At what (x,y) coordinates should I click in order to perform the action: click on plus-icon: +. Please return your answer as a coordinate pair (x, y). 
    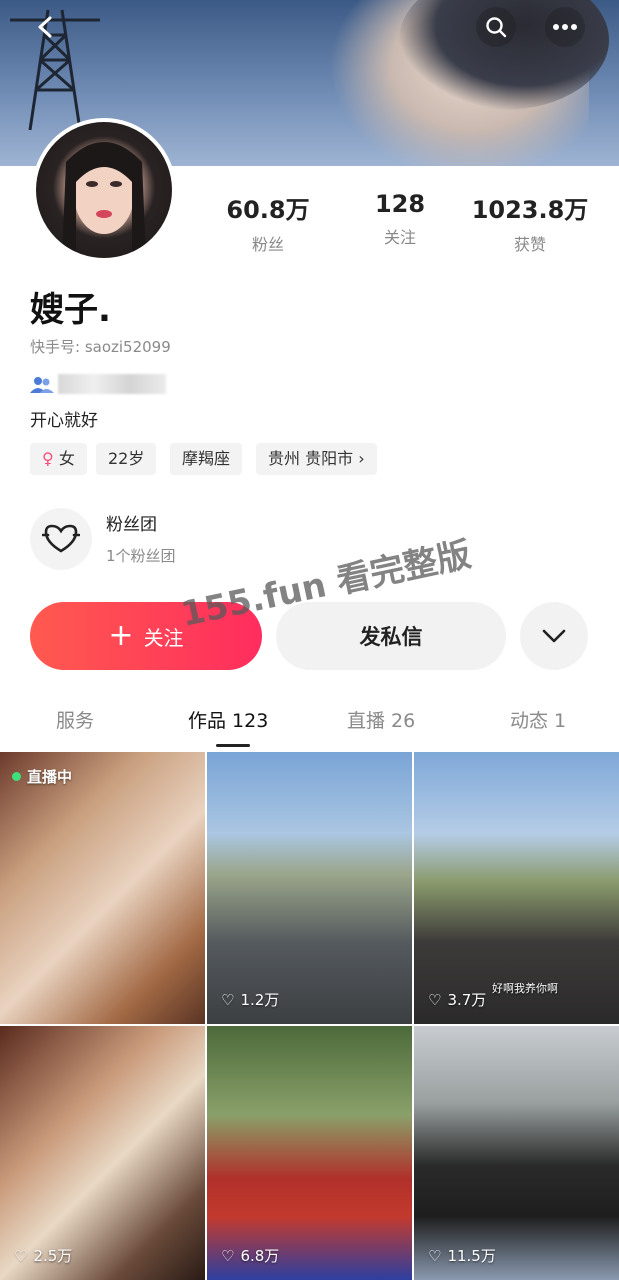
    Looking at the image, I should click on (121, 635).